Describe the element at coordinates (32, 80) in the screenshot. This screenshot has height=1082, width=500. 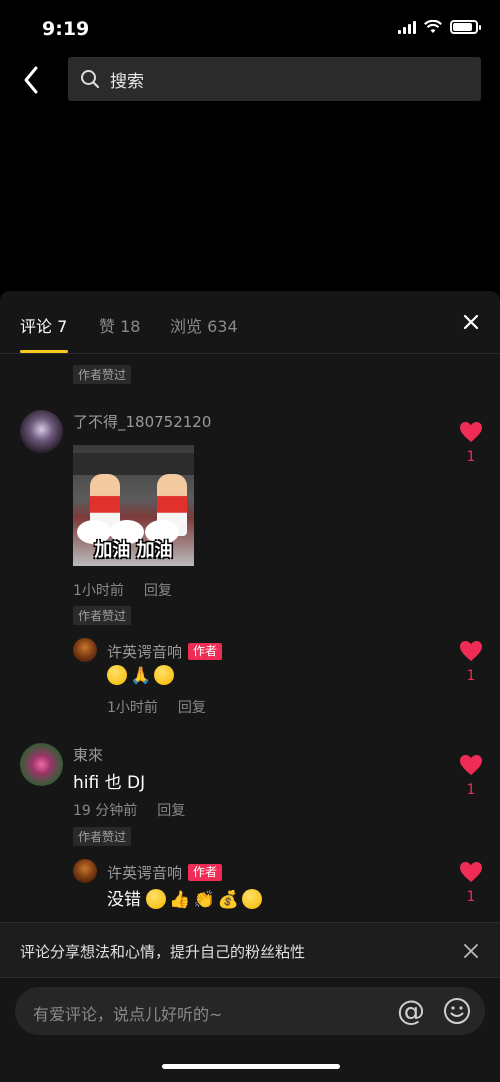
I see `back-arrow-icon` at that location.